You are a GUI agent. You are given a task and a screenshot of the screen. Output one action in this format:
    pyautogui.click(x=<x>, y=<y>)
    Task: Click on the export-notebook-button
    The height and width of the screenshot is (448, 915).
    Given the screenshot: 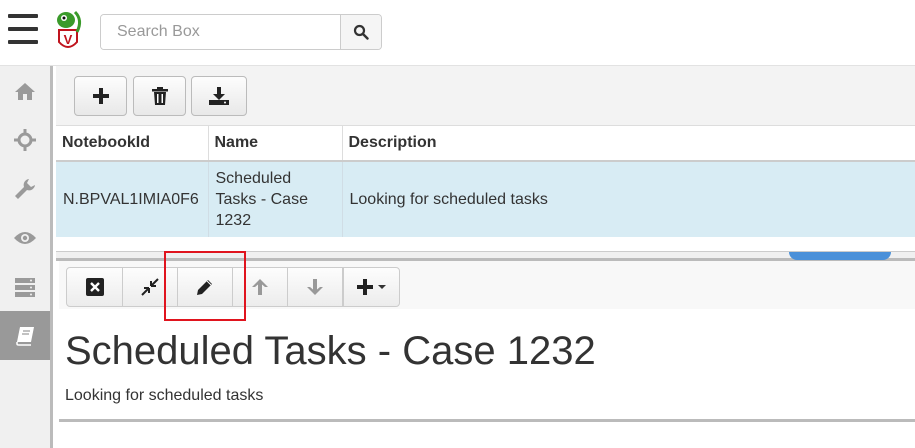 What is the action you would take?
    pyautogui.click(x=219, y=96)
    